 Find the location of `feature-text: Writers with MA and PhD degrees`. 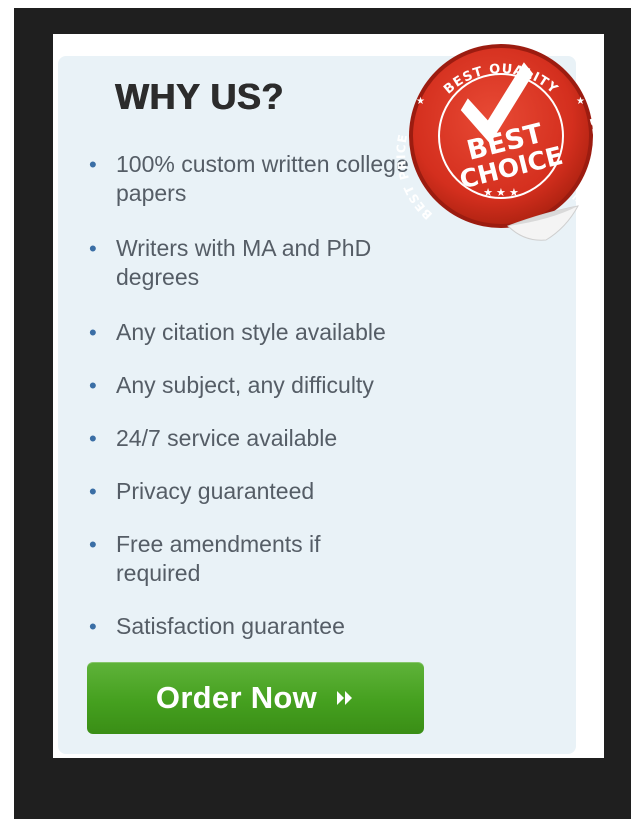

feature-text: Writers with MA and PhD degrees is located at coordinates (244, 262).